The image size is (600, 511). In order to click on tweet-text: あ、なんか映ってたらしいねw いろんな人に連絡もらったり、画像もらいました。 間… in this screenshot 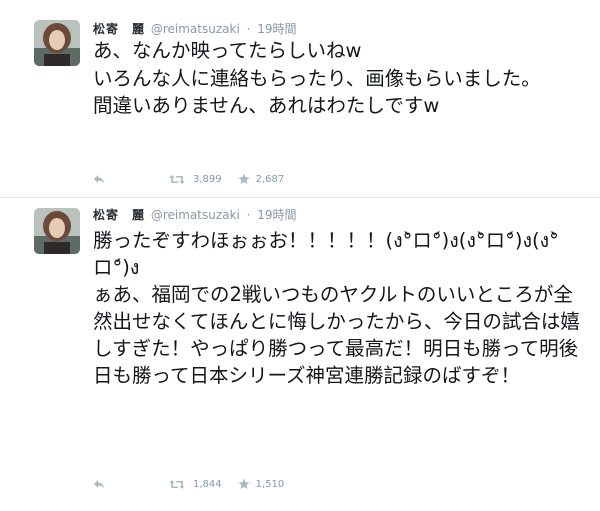, I will do `click(317, 78)`.